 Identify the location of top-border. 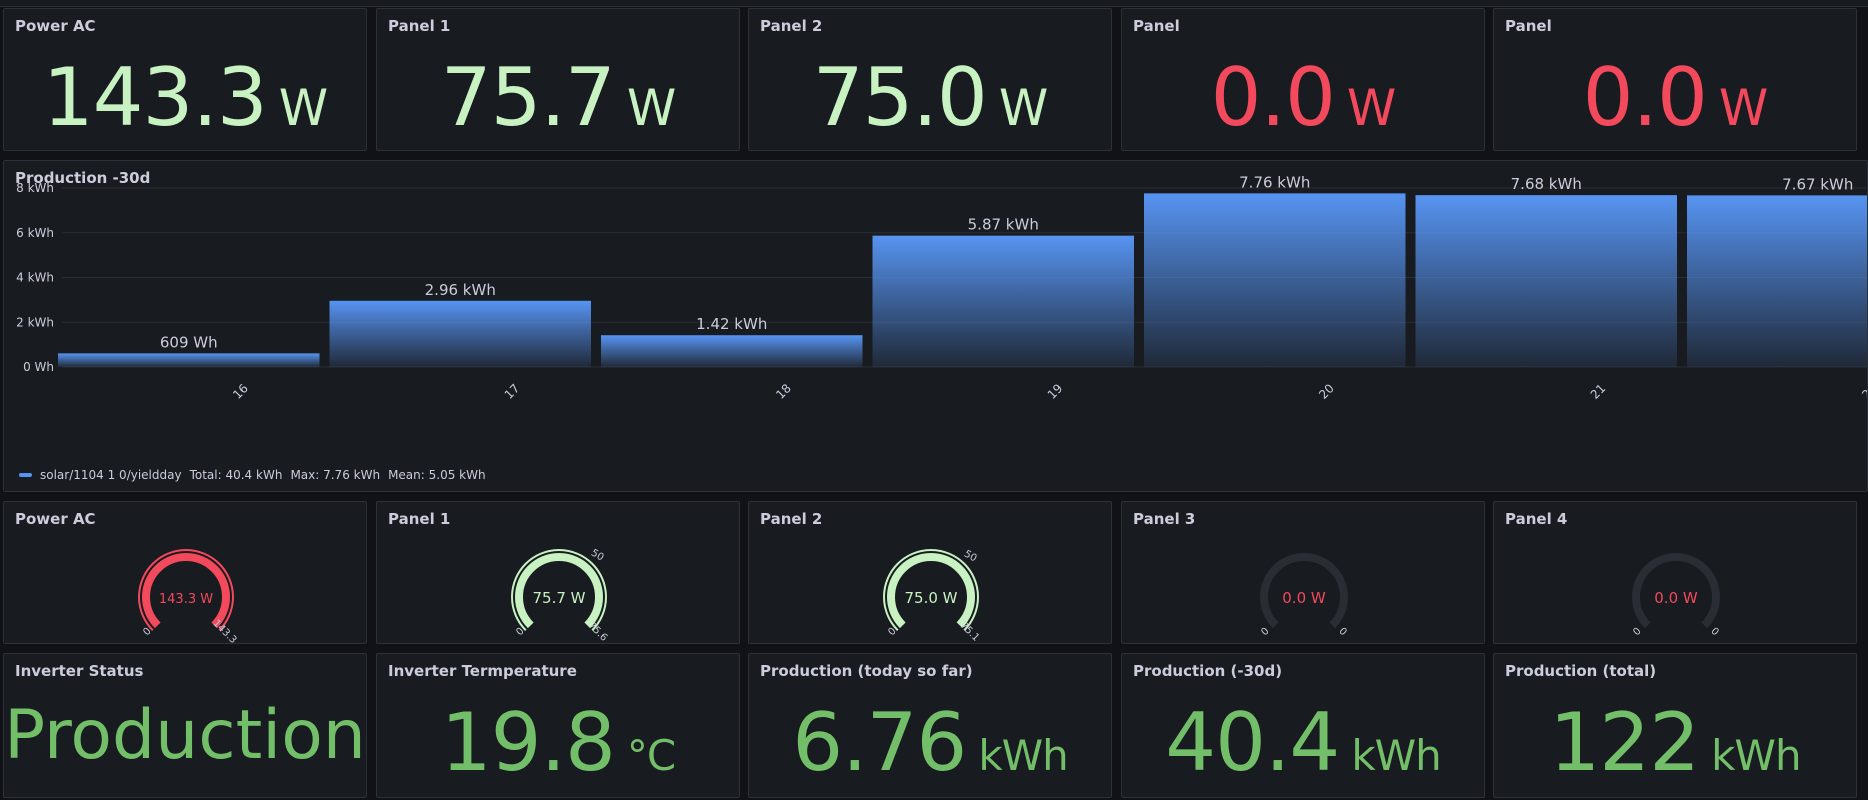
(934, 3).